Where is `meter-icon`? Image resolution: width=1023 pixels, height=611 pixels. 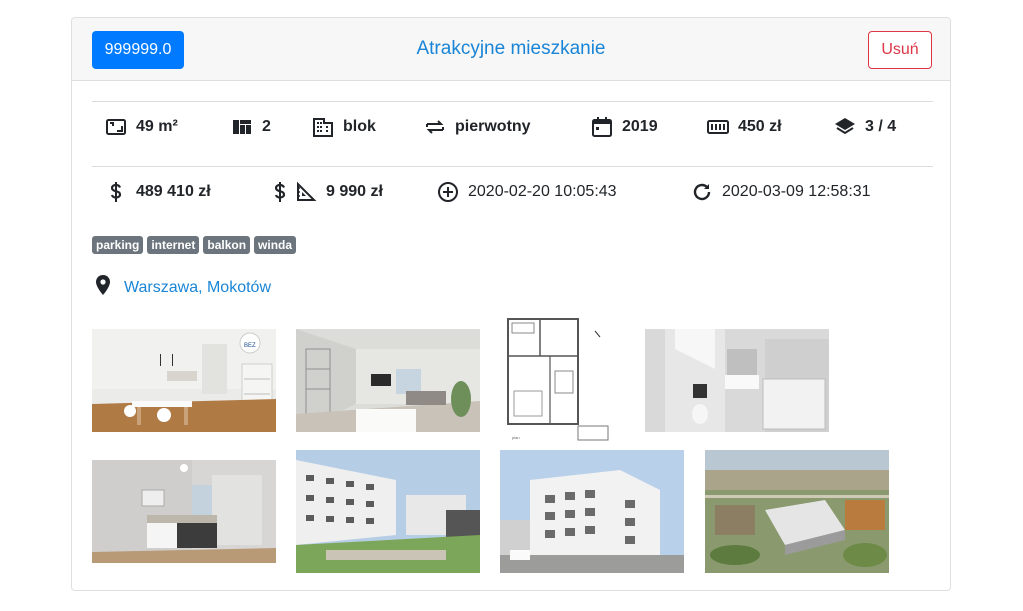
meter-icon is located at coordinates (718, 127).